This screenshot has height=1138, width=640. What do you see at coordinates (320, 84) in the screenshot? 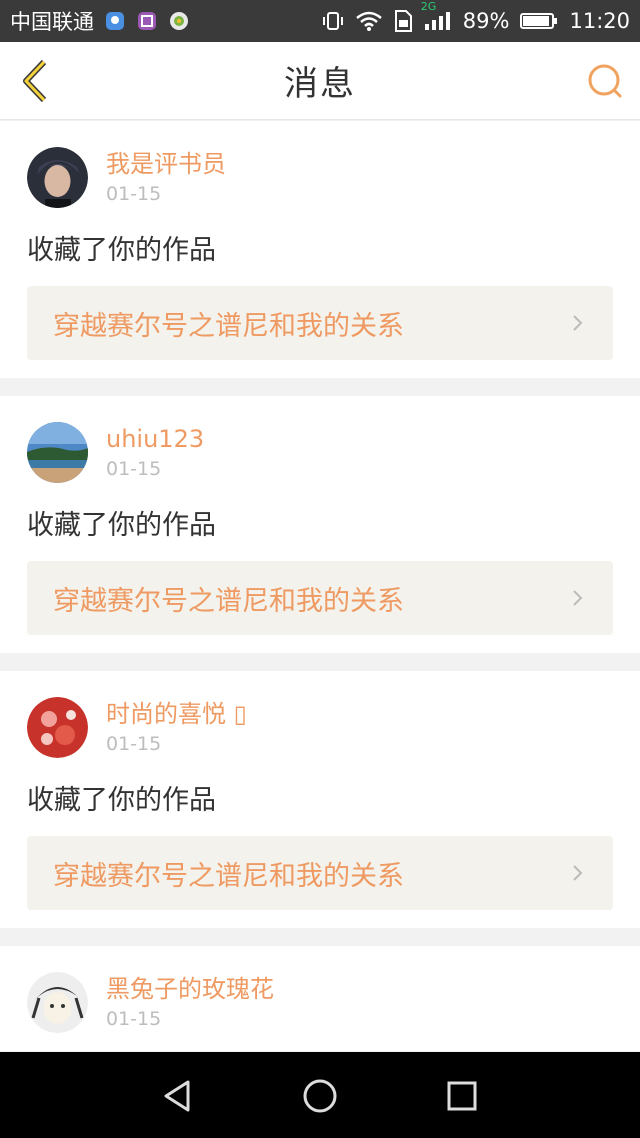
I see `page-title: 消息` at bounding box center [320, 84].